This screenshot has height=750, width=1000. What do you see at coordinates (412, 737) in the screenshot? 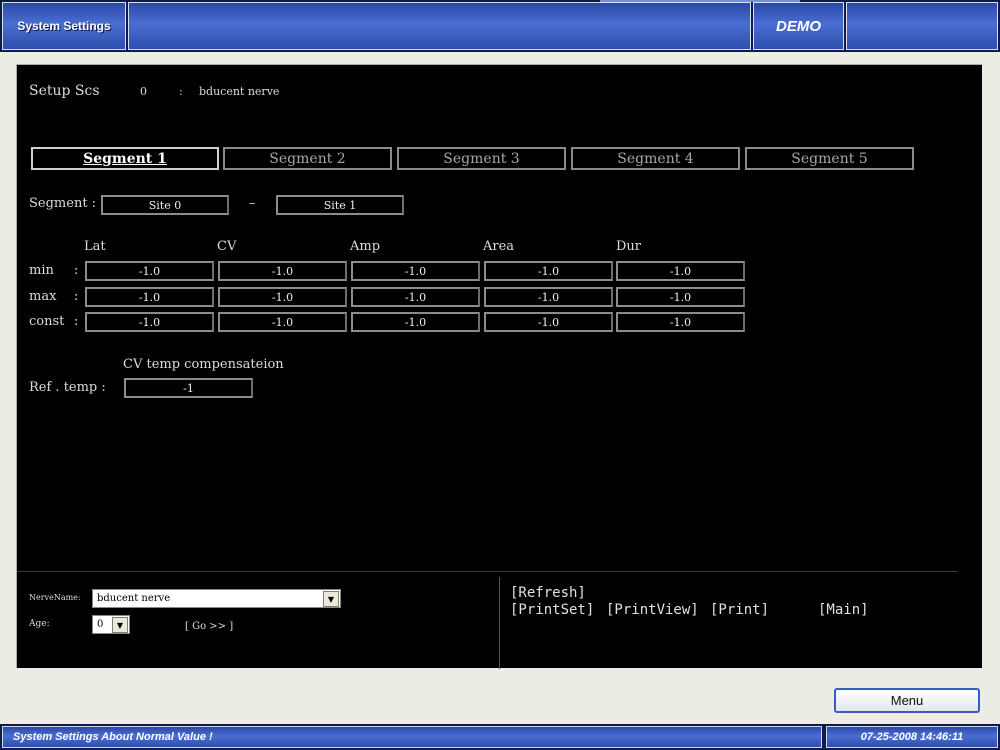
I see `status-message: System Settings About Normal Value !` at bounding box center [412, 737].